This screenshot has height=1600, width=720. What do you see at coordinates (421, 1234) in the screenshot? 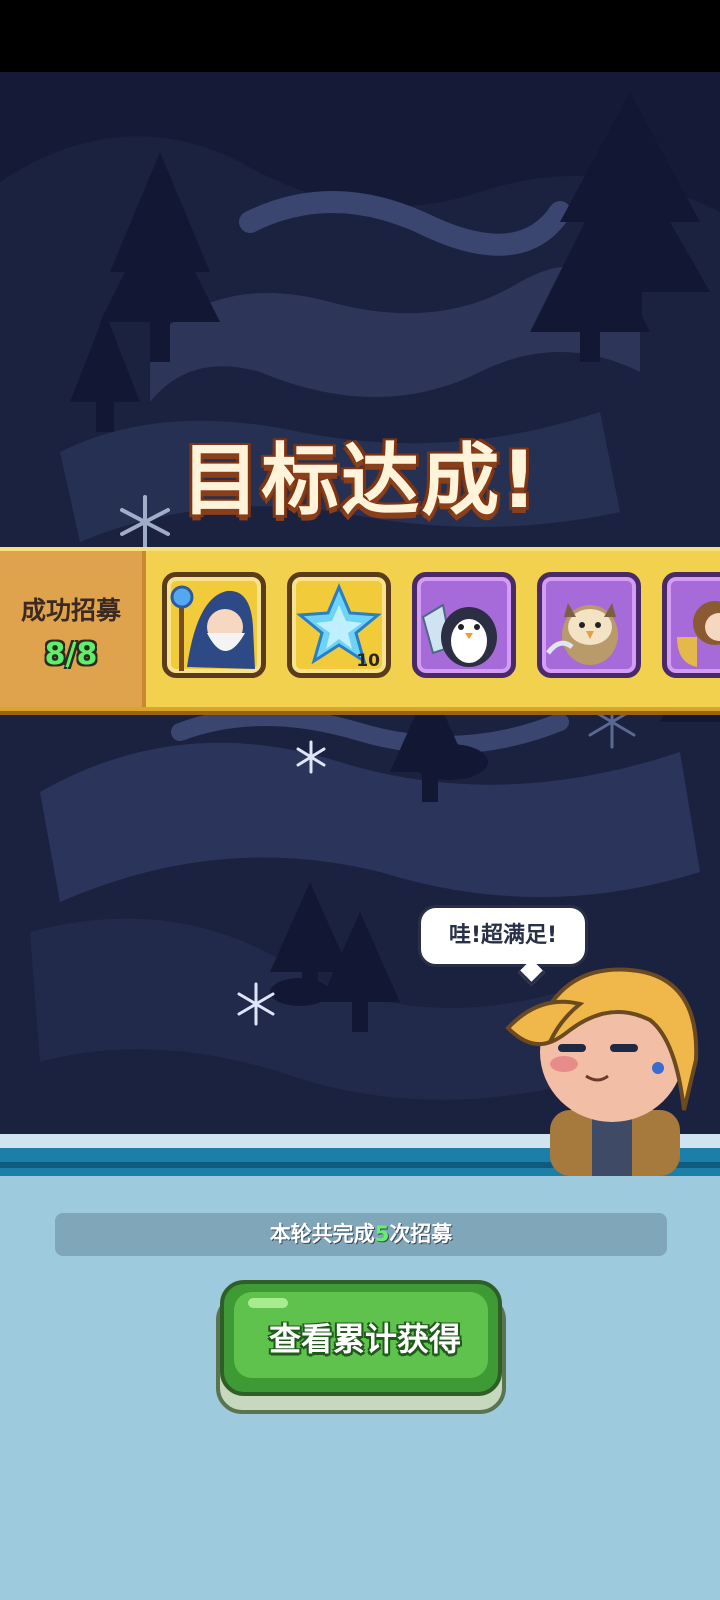
I see `summary-suffix: 次招募` at bounding box center [421, 1234].